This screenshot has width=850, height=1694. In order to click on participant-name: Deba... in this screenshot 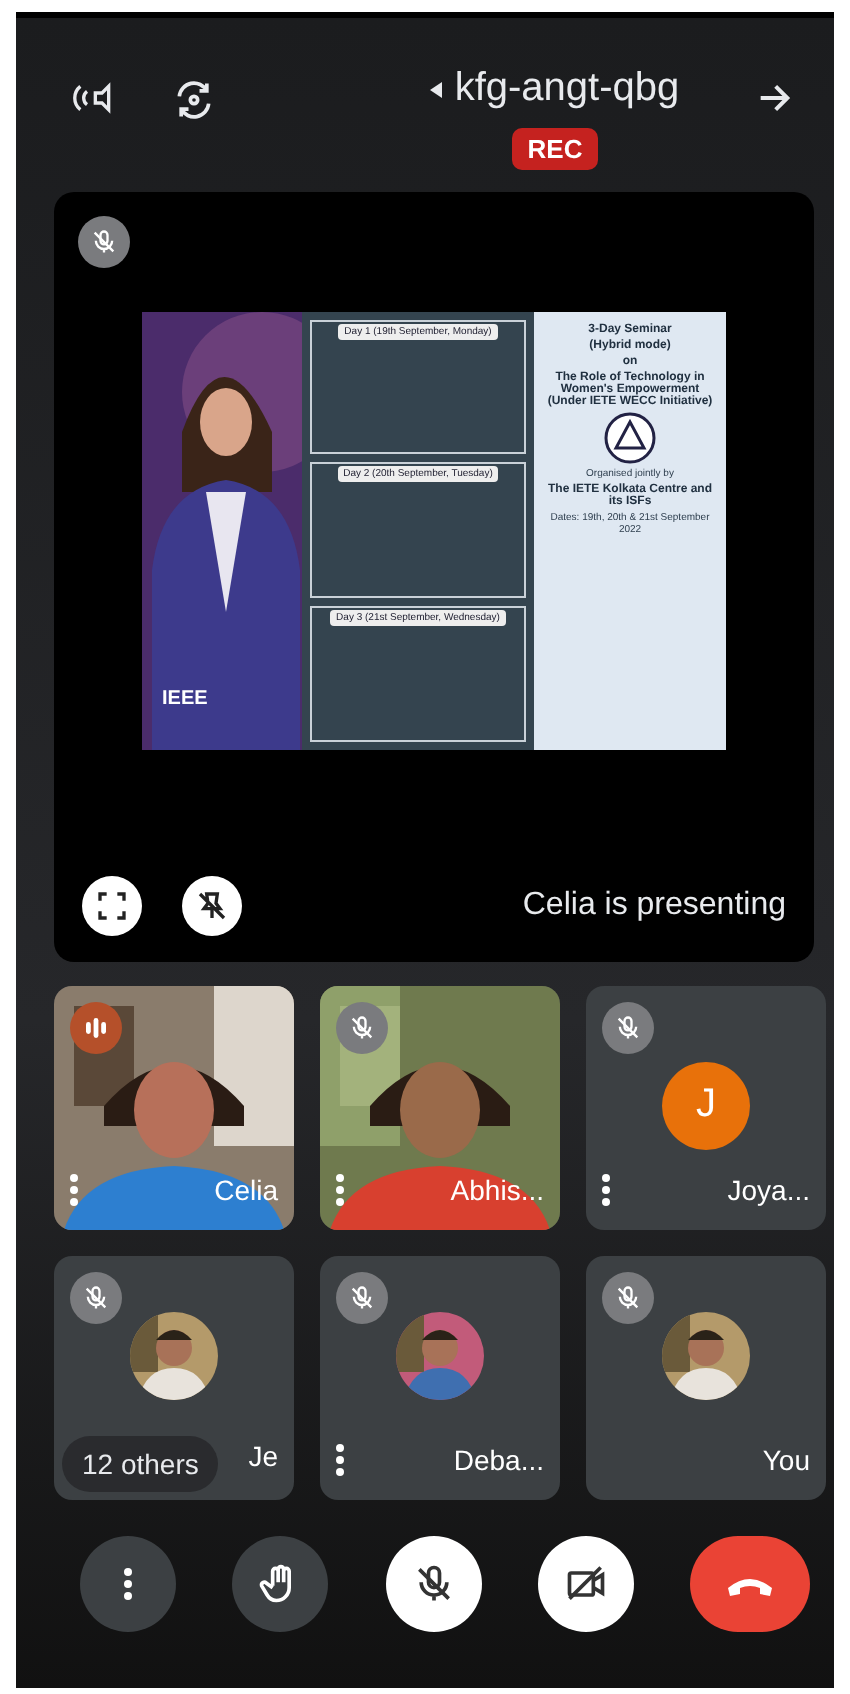, I will do `click(498, 1459)`.